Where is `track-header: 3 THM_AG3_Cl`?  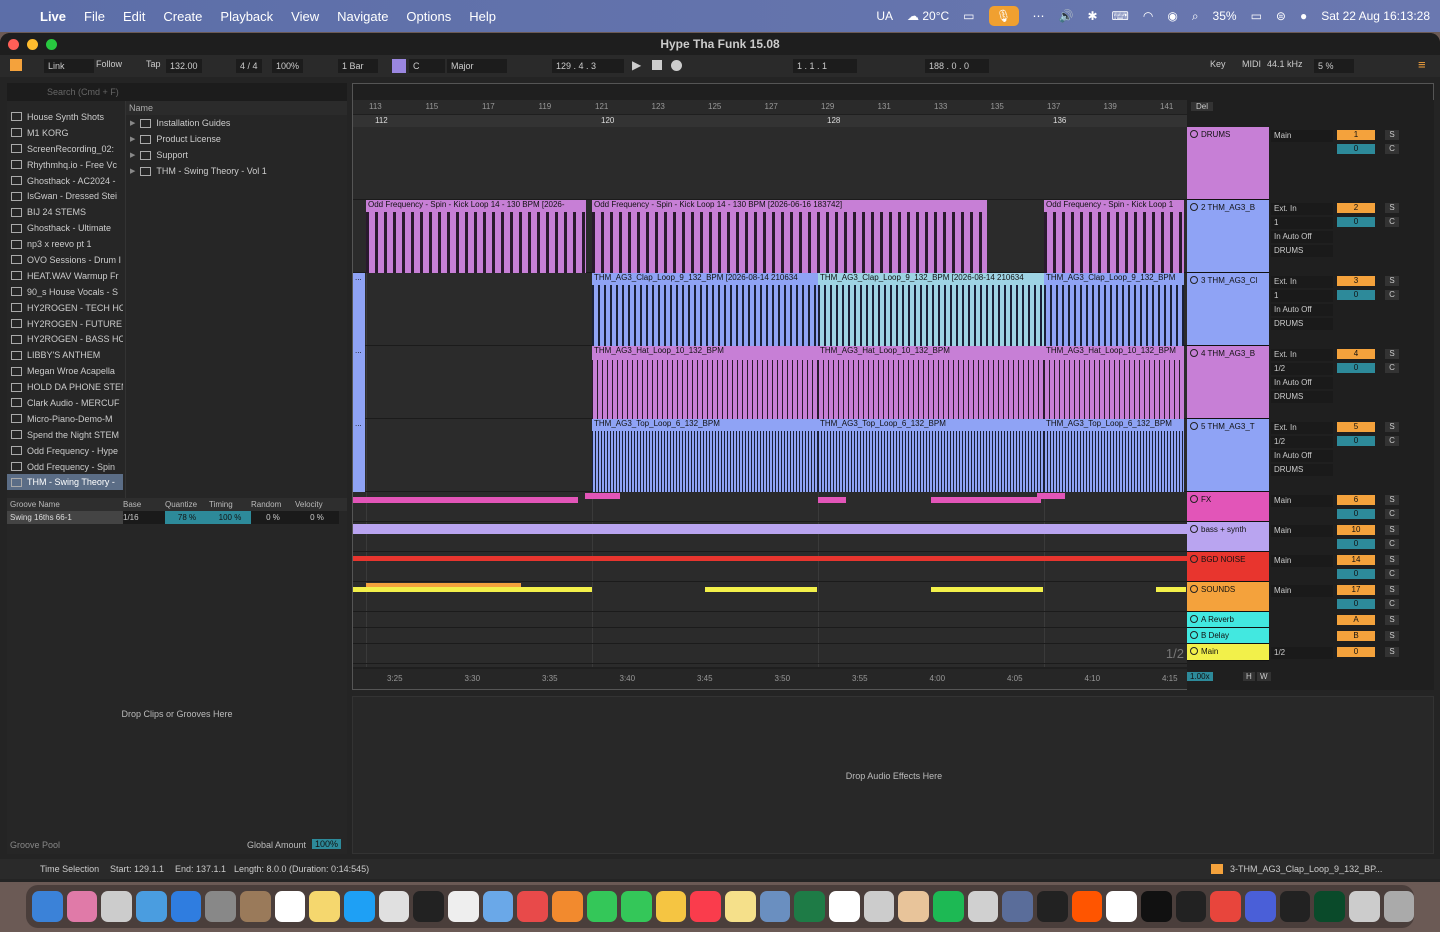 track-header: 3 THM_AG3_Cl is located at coordinates (1228, 309).